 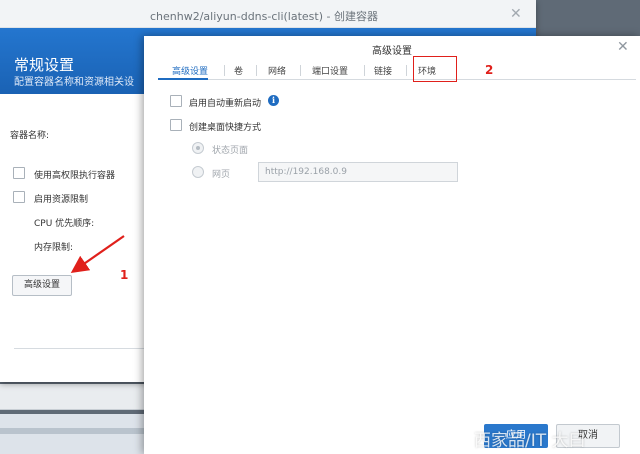 I want to click on tab-network: 网络, so click(x=277, y=70).